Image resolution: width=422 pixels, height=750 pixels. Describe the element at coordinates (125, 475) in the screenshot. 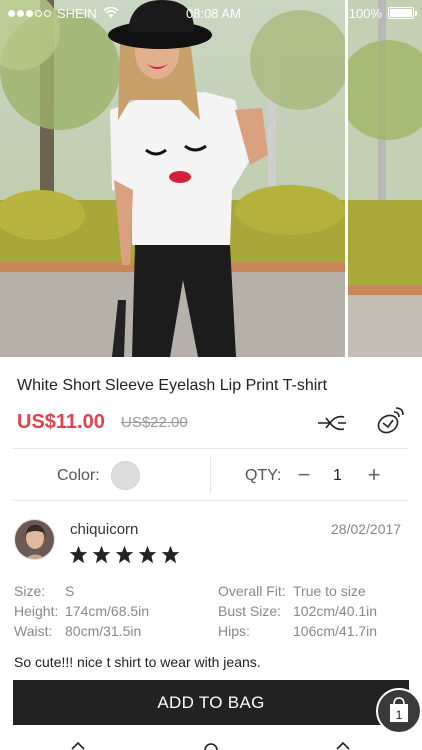

I see `color-swatch` at that location.